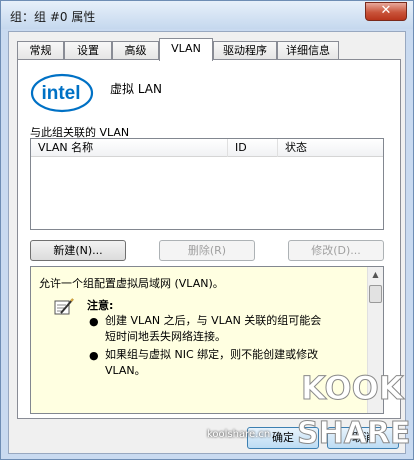  I want to click on column-vlan-name: VLAN 名称, so click(129, 148).